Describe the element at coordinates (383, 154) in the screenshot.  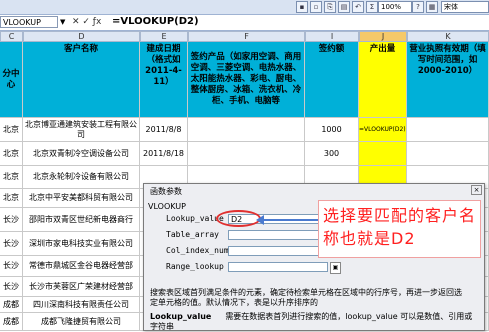
I see `cell-j` at that location.